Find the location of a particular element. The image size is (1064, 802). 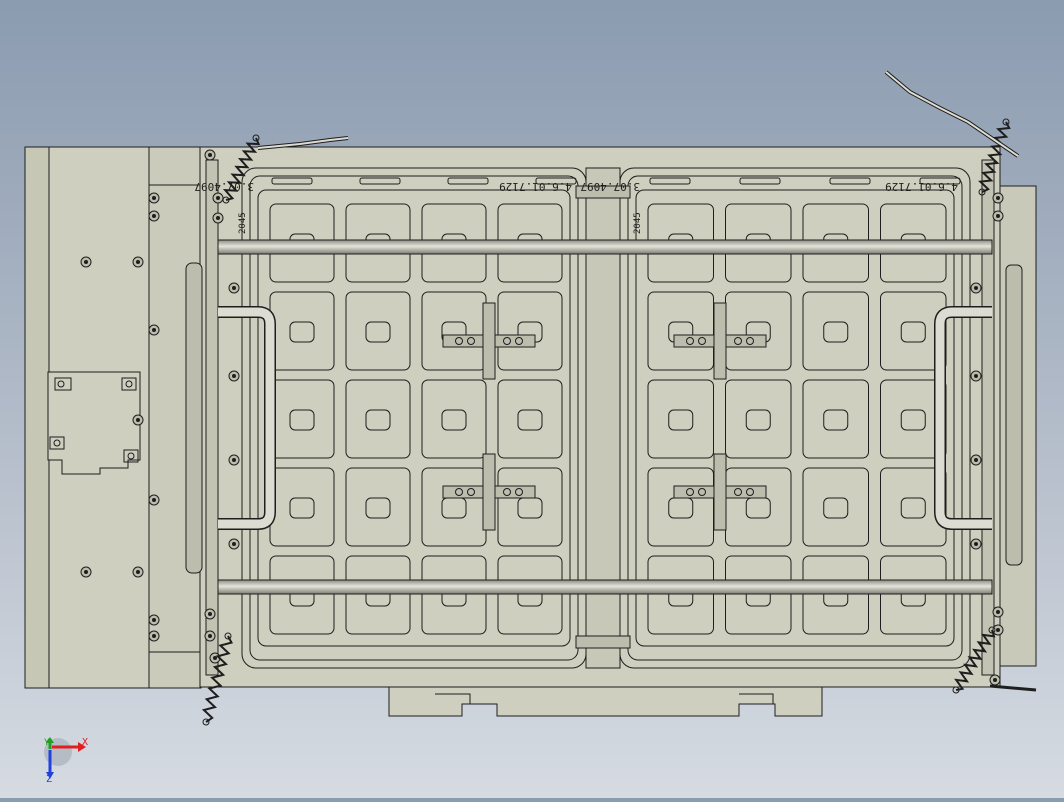

bottom-mounting-bar is located at coordinates (605, 701).